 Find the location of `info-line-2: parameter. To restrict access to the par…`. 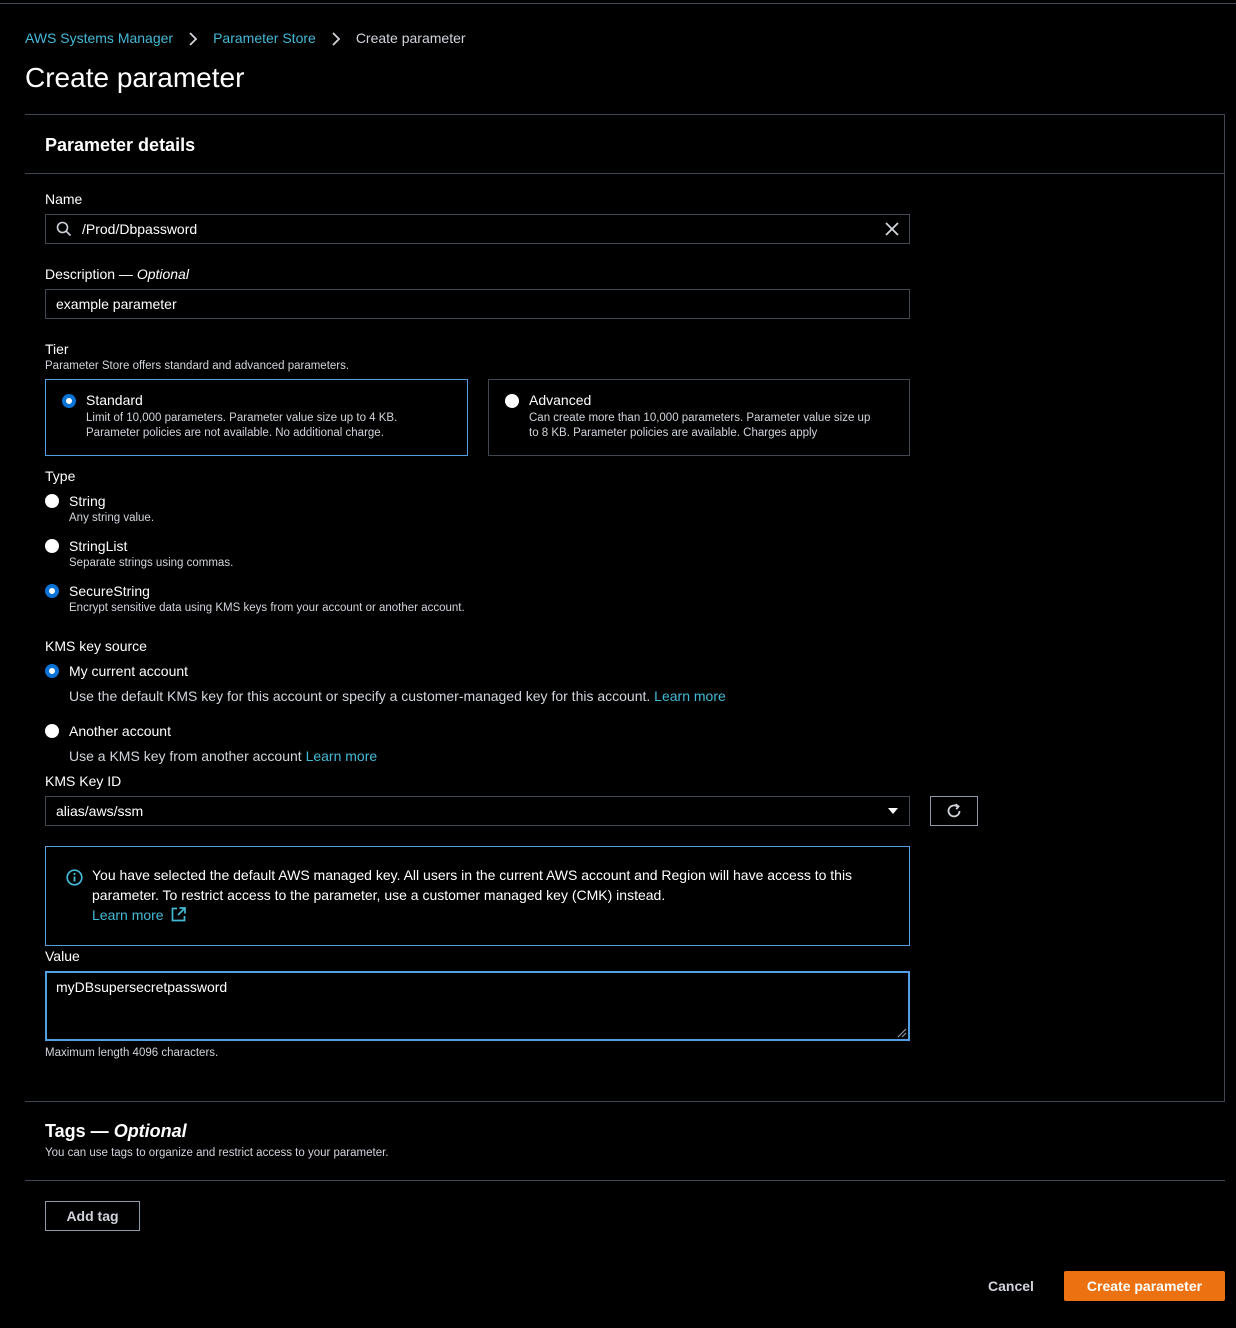

info-line-2: parameter. To restrict access to the par… is located at coordinates (379, 895).